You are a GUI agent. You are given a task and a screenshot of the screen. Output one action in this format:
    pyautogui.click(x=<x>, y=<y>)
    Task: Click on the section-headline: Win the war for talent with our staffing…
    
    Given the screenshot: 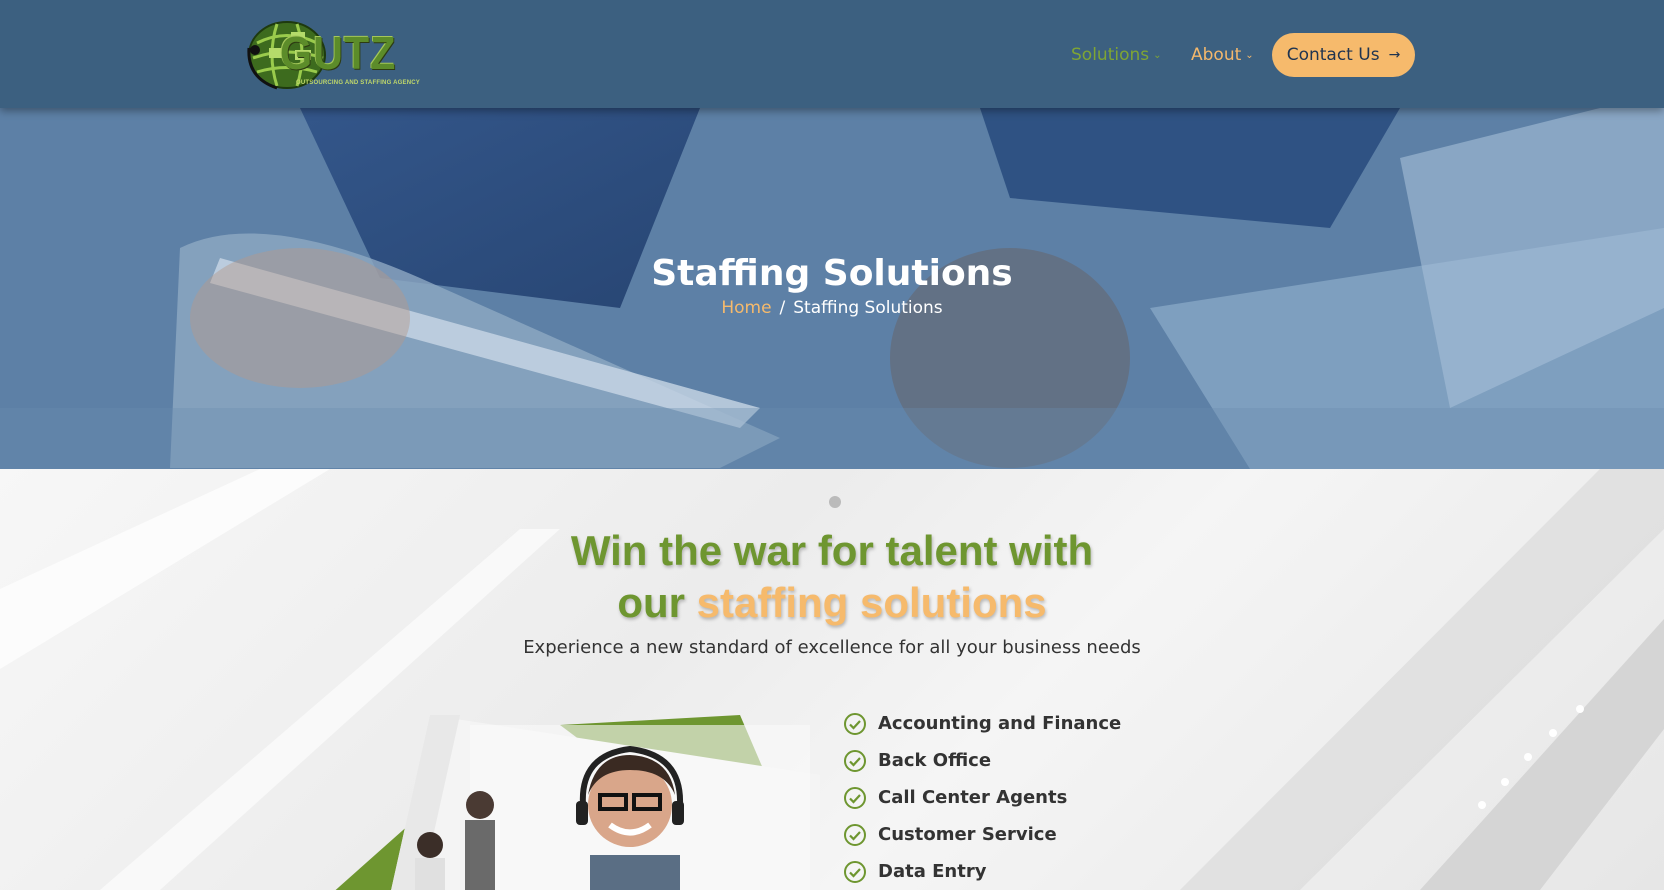 What is the action you would take?
    pyautogui.click(x=832, y=577)
    